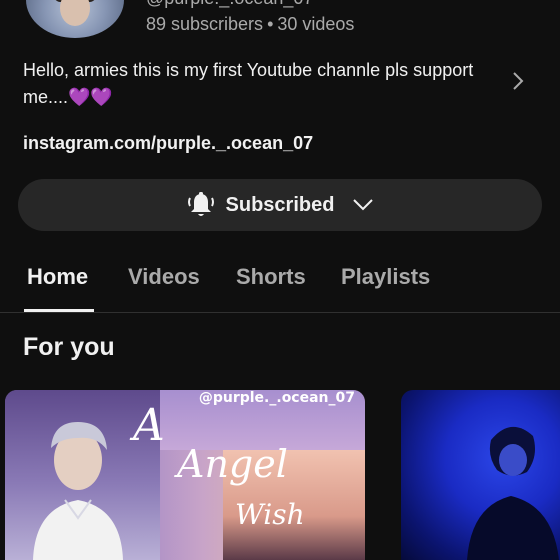 This screenshot has width=560, height=560. I want to click on video-count: 30 videos, so click(316, 24).